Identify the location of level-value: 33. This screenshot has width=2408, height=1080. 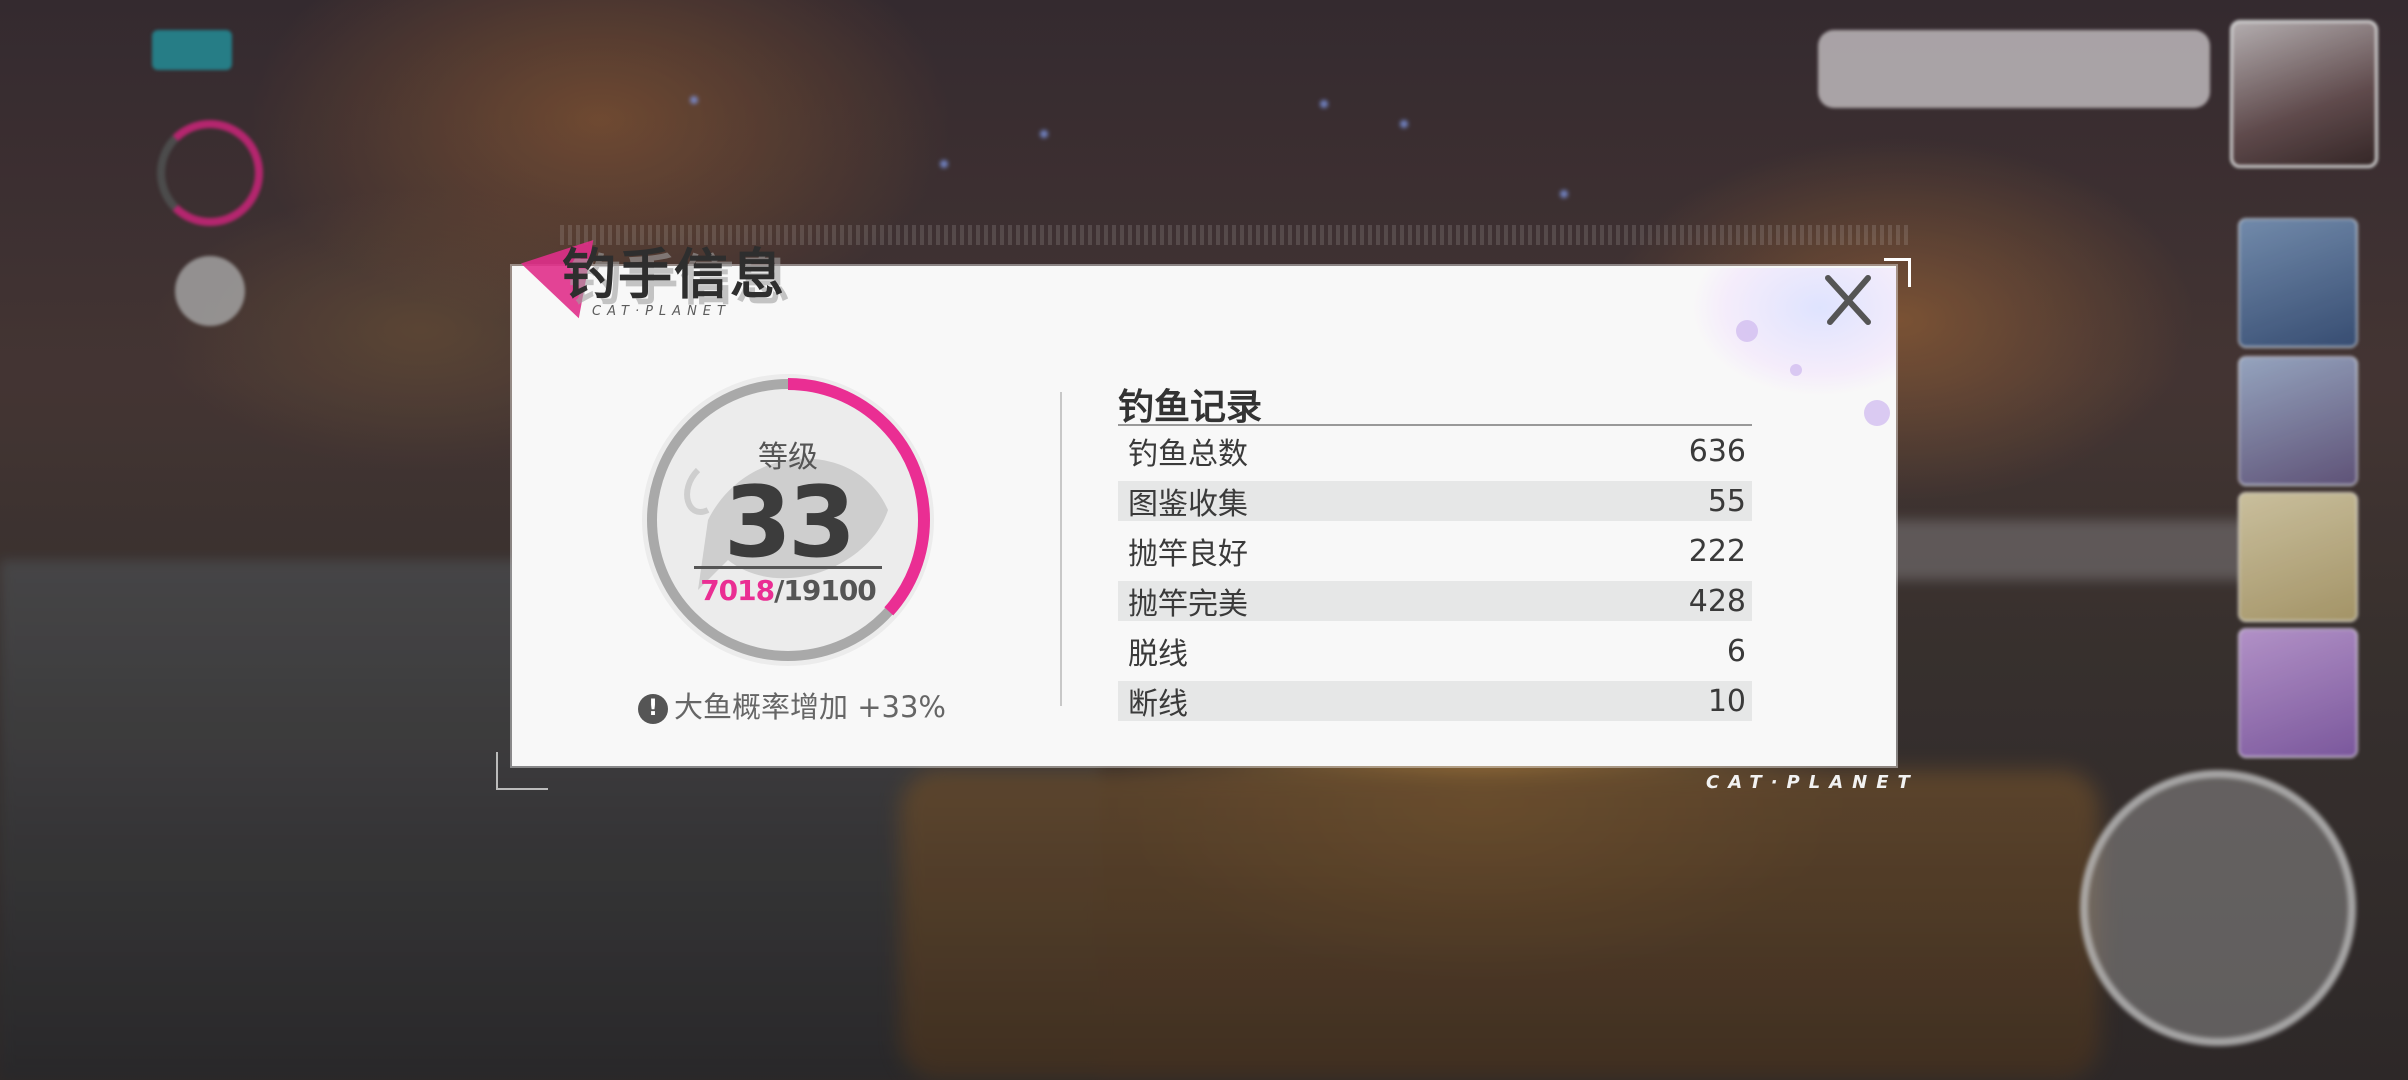
(789, 523).